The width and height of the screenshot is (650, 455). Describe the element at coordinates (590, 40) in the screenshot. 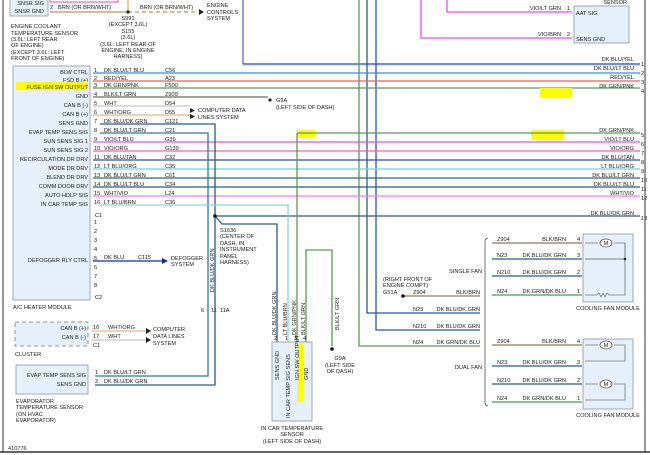

I see `aat-pin2-name: SENS GND` at that location.